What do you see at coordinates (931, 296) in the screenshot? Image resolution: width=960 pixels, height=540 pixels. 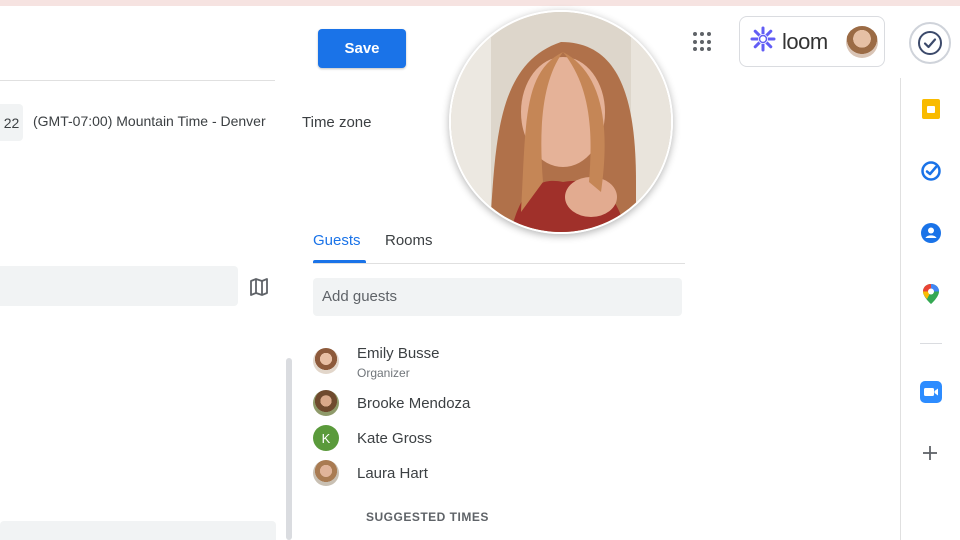 I see `maps-icon` at bounding box center [931, 296].